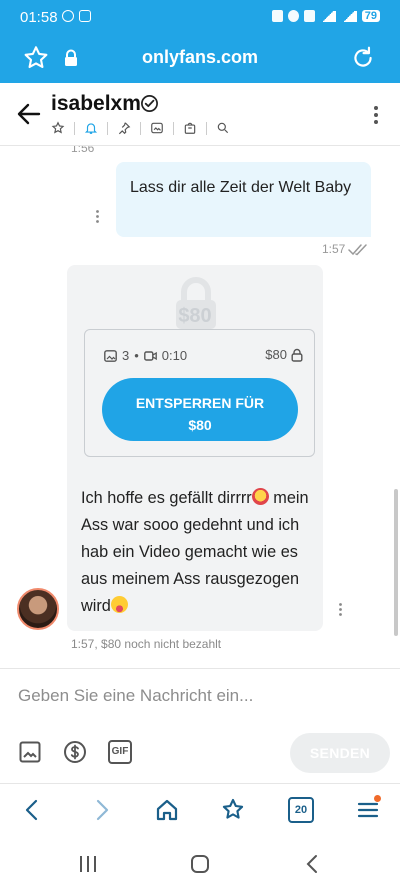  Describe the element at coordinates (363, 58) in the screenshot. I see `reload-icon` at that location.